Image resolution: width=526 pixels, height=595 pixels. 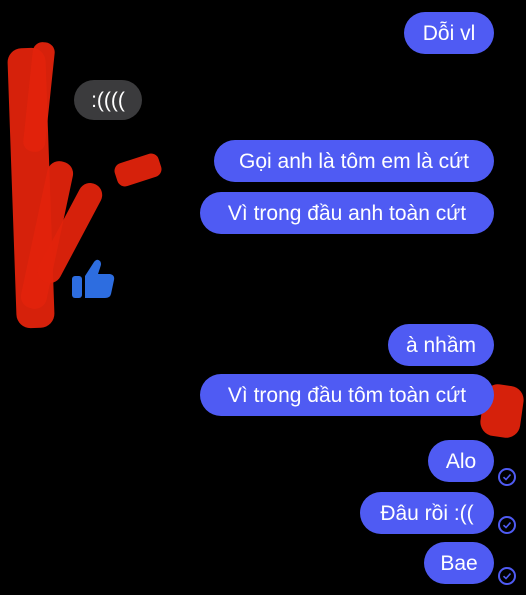 I want to click on outgoing-message: Gọi anh là tôm em là cứt, so click(x=354, y=161).